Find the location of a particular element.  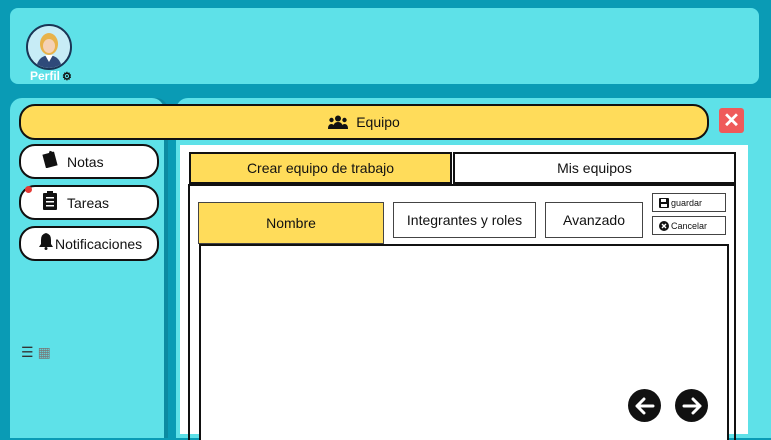

profile-label: Perfil is located at coordinates (45, 76).